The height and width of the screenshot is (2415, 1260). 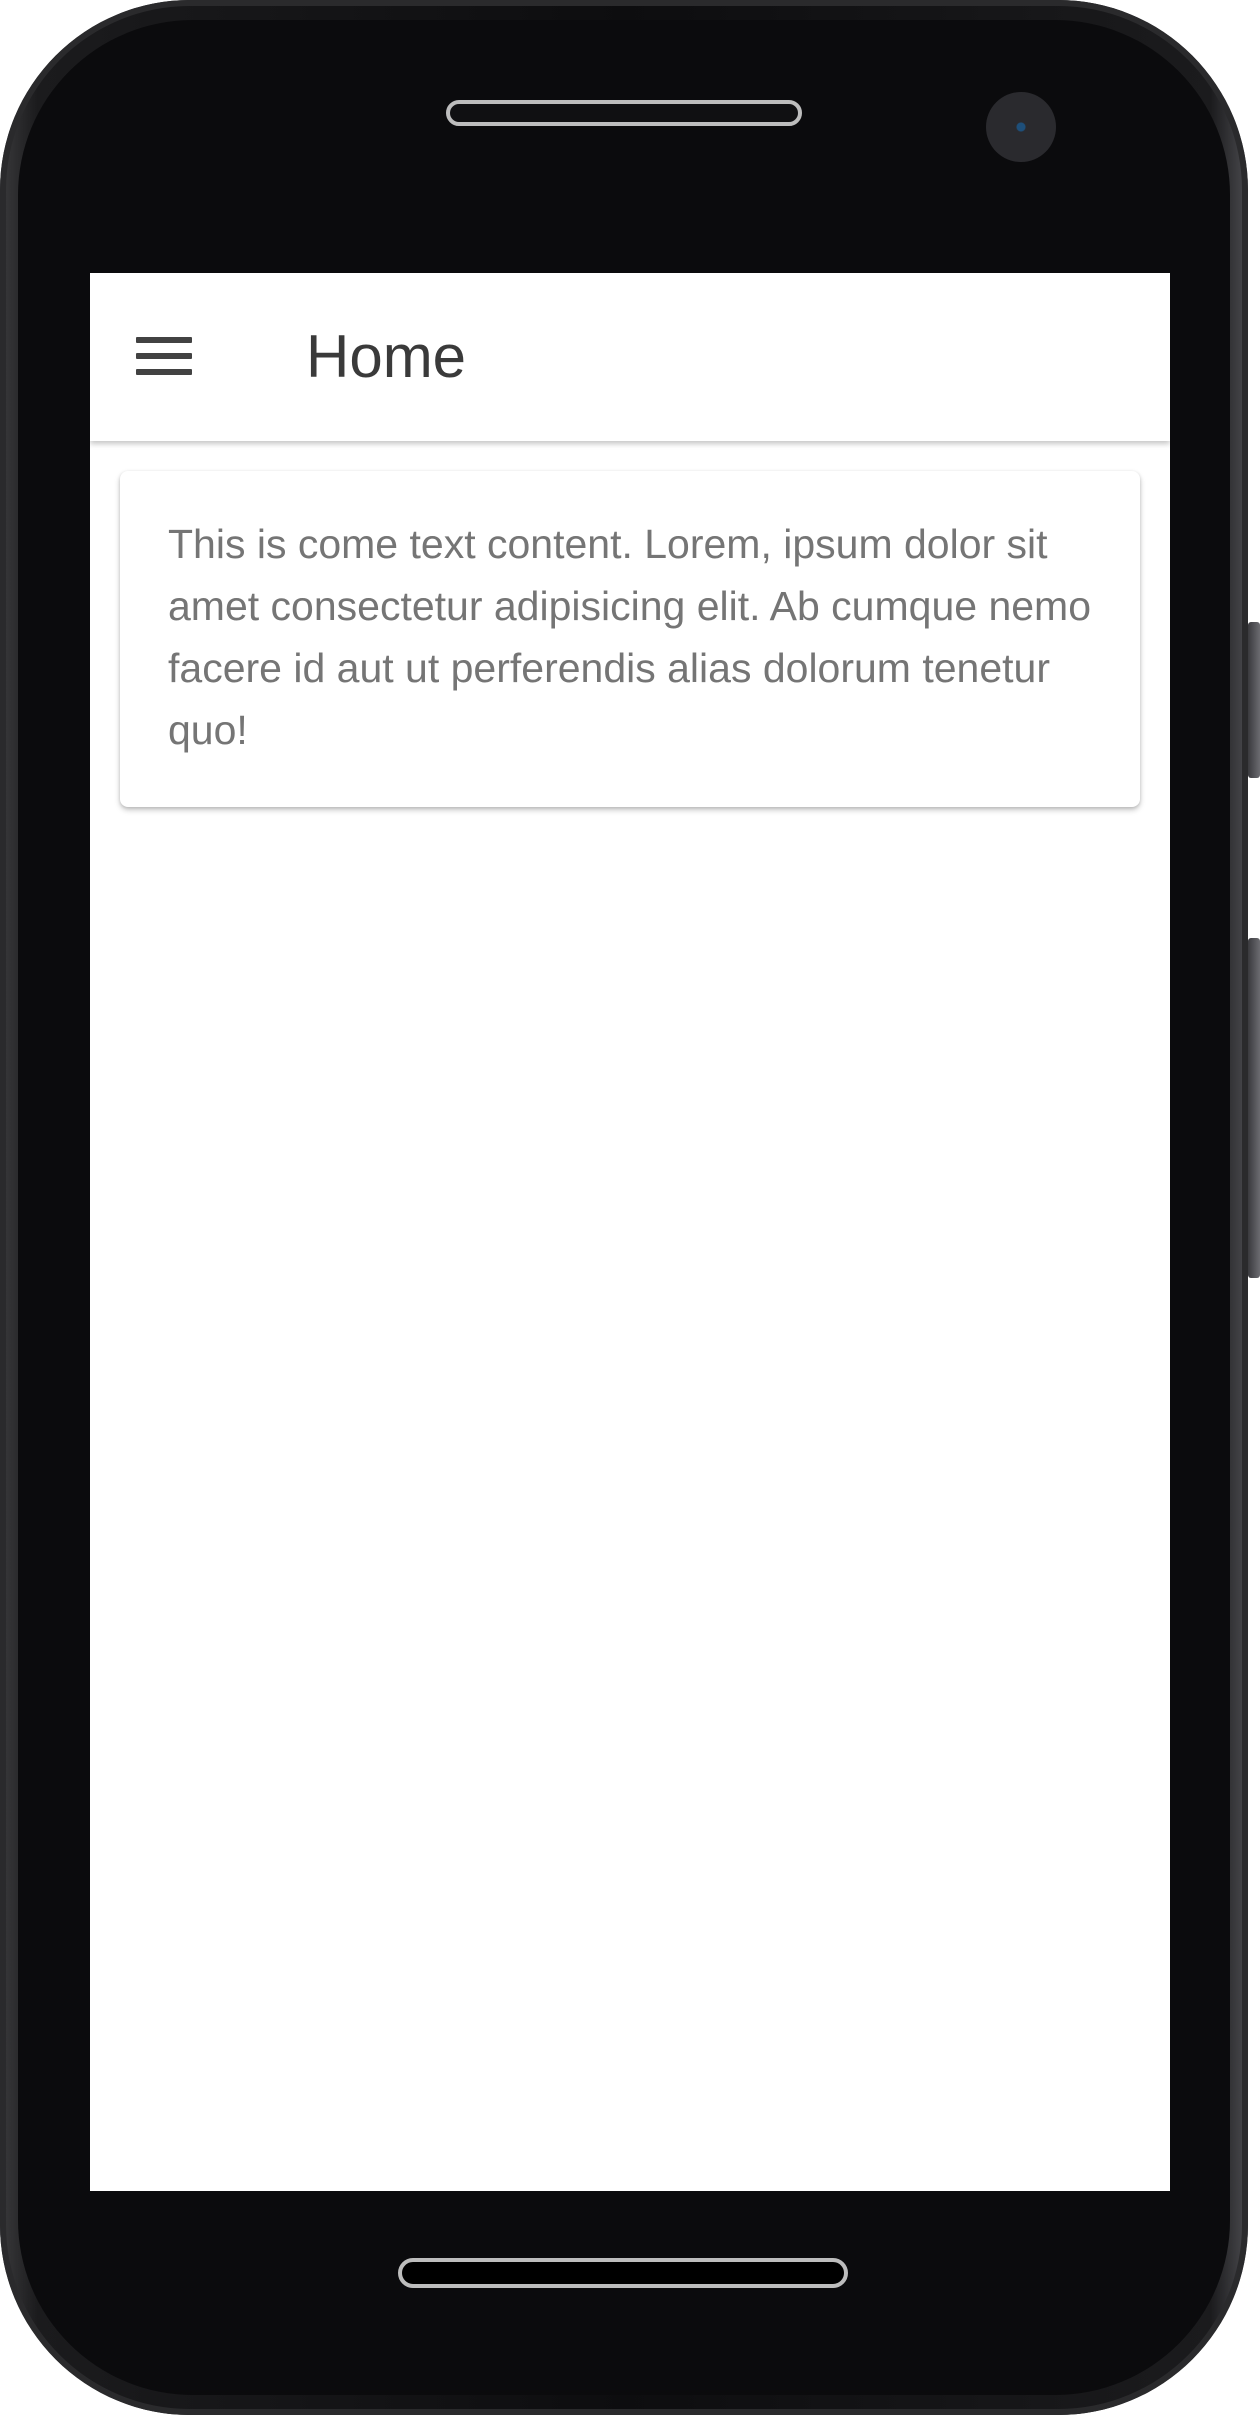 I want to click on volume-button, so click(x=1254, y=700).